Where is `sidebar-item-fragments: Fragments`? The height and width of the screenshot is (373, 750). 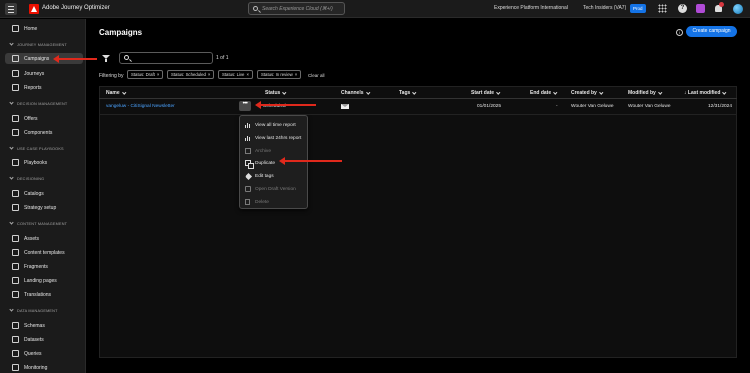 sidebar-item-fragments: Fragments is located at coordinates (44, 266).